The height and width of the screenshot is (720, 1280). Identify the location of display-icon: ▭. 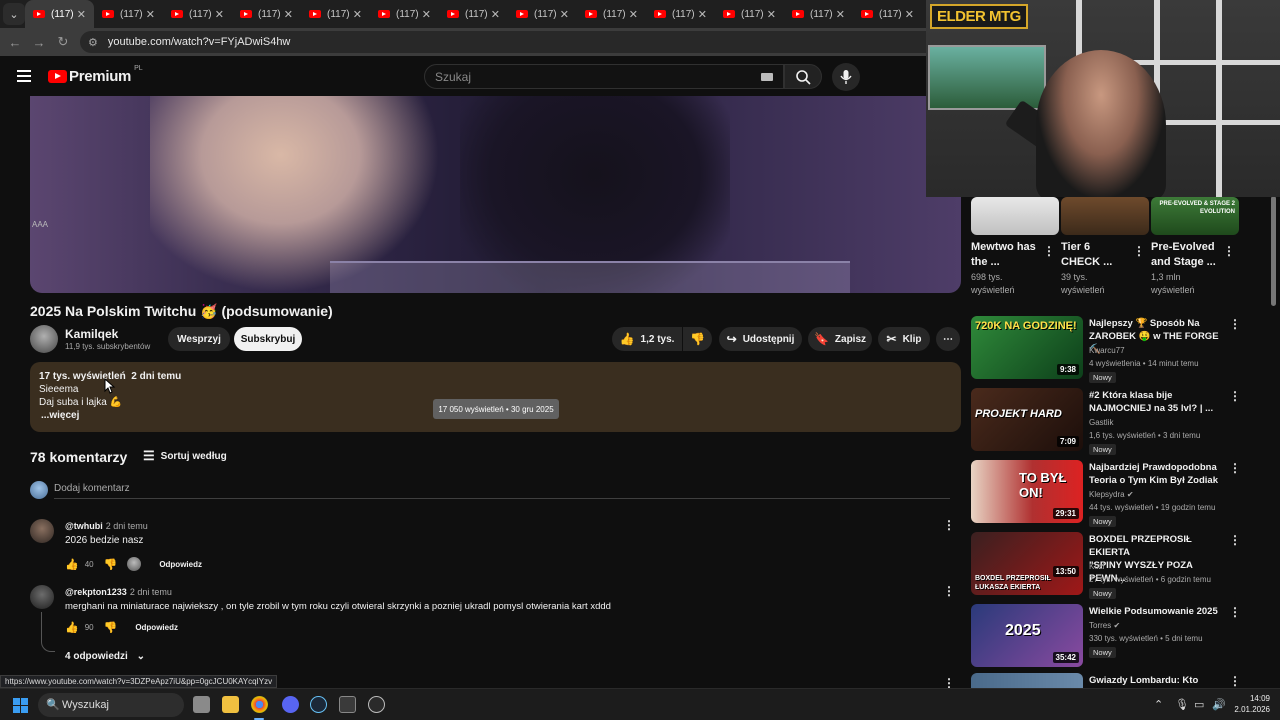
(1199, 704).